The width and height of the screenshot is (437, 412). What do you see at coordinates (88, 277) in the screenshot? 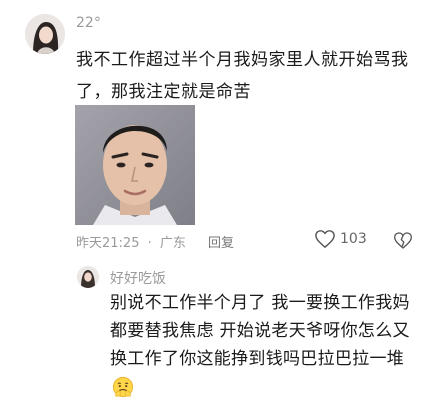
I see `reply-avatar` at bounding box center [88, 277].